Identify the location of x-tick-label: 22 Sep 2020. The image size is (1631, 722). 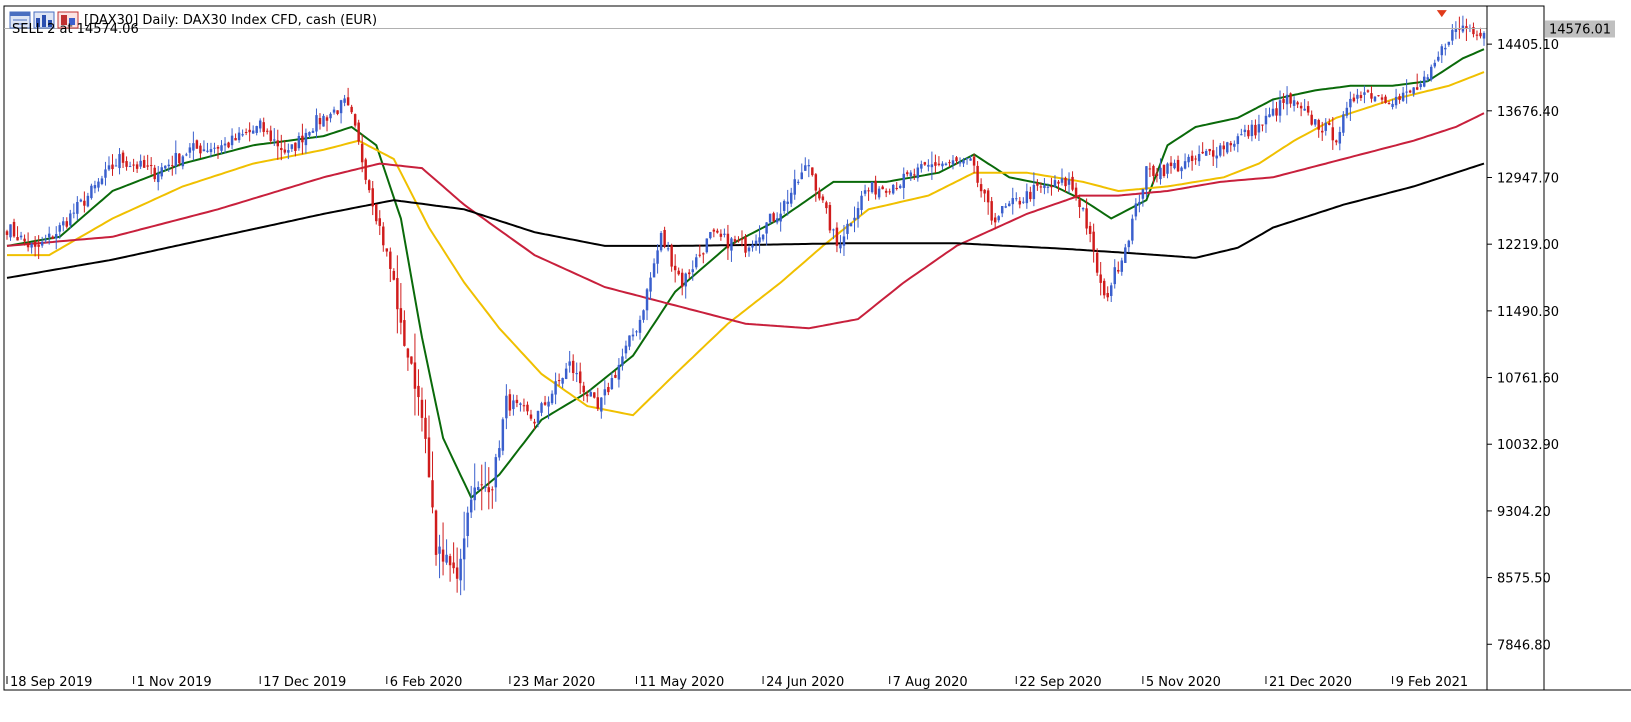
(1060, 682).